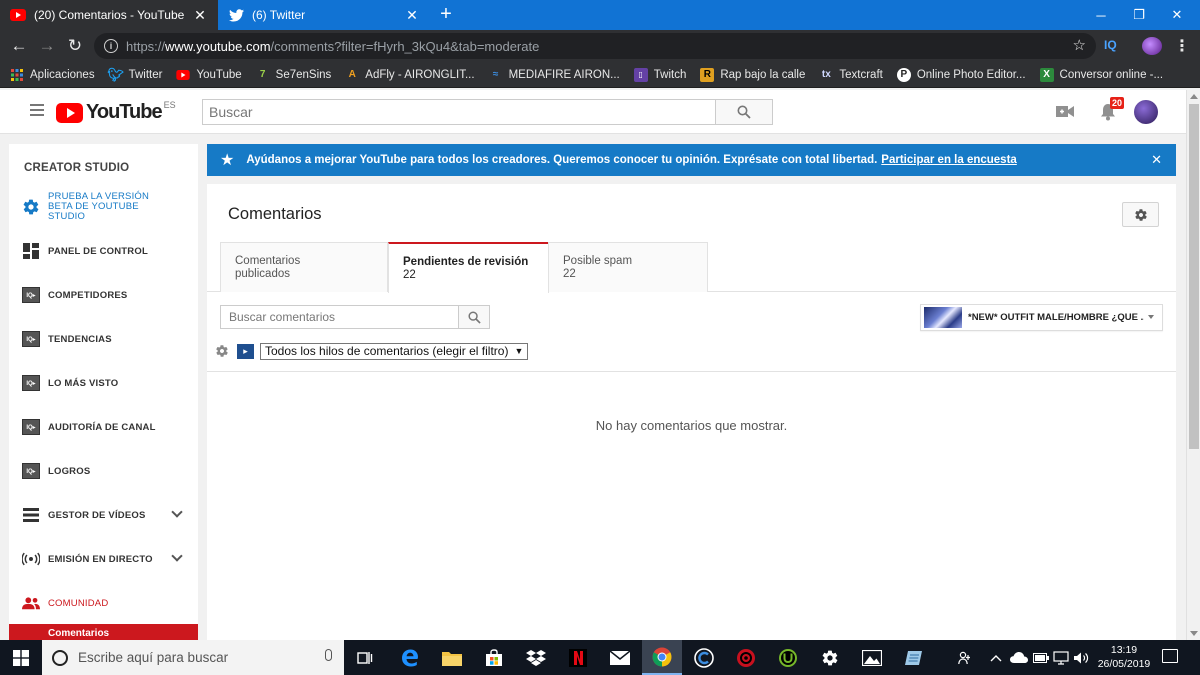 The height and width of the screenshot is (675, 1200). I want to click on tab-title: (20) Comentarios - YouTube, so click(109, 15).